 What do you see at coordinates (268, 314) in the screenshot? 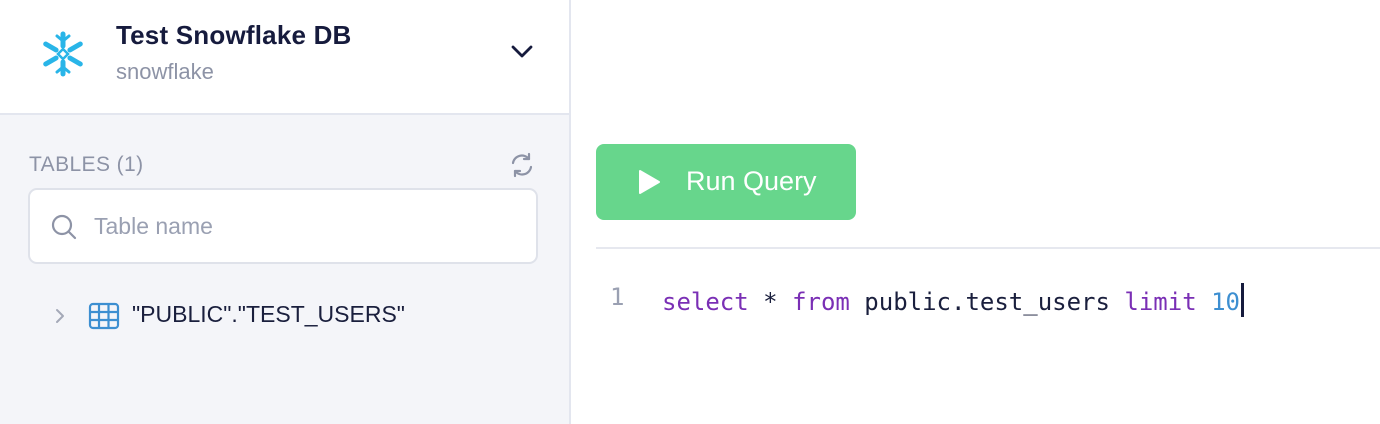
I see `table-list-item-label: "PUBLIC"."TEST_USERS"` at bounding box center [268, 314].